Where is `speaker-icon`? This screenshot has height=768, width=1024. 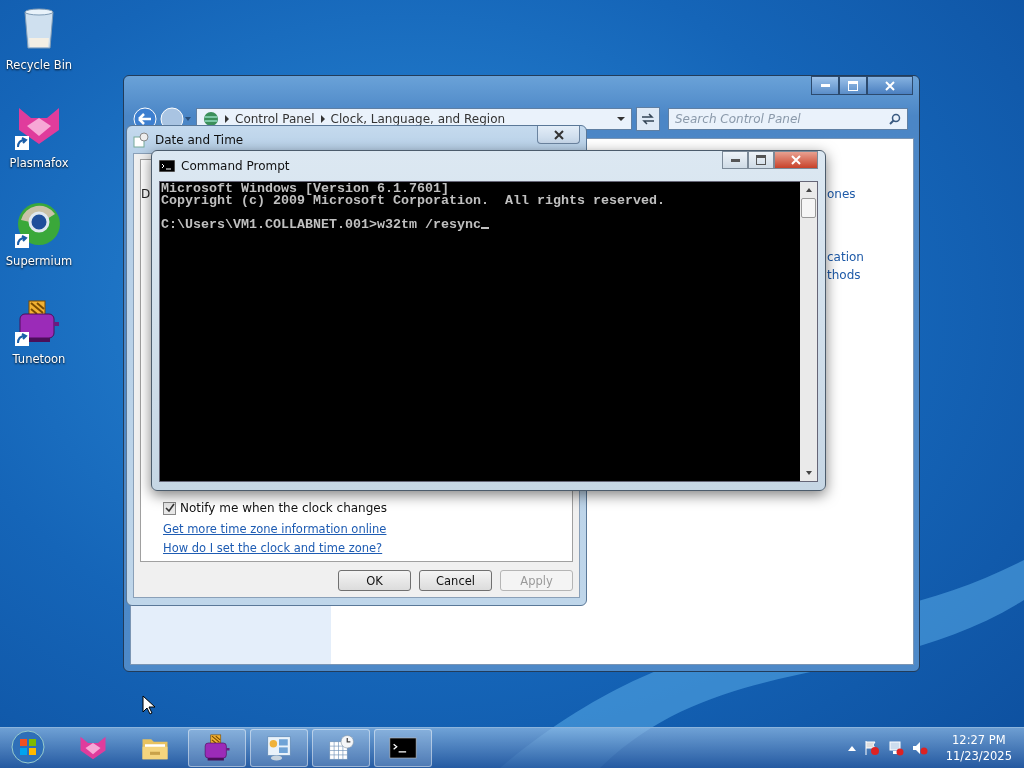 speaker-icon is located at coordinates (919, 748).